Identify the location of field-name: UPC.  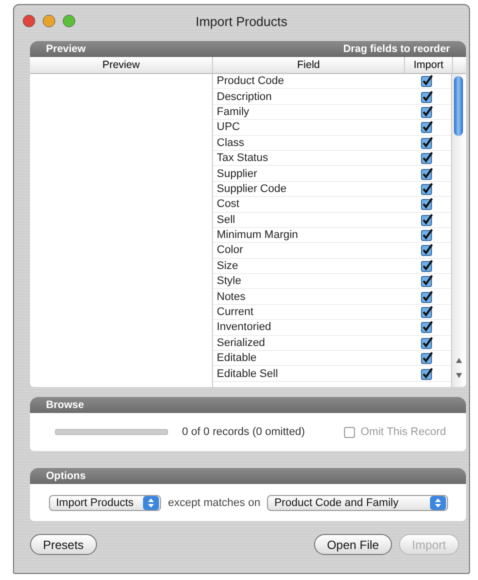
(228, 127).